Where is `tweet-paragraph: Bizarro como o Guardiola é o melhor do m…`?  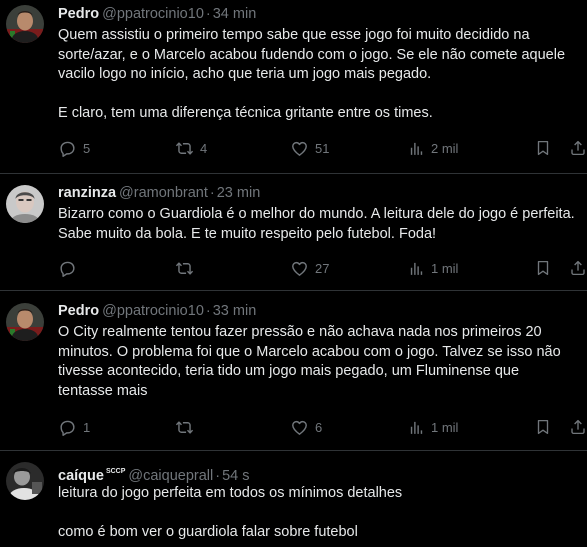
tweet-paragraph: Bizarro como o Guardiola é o melhor do m… is located at coordinates (316, 224).